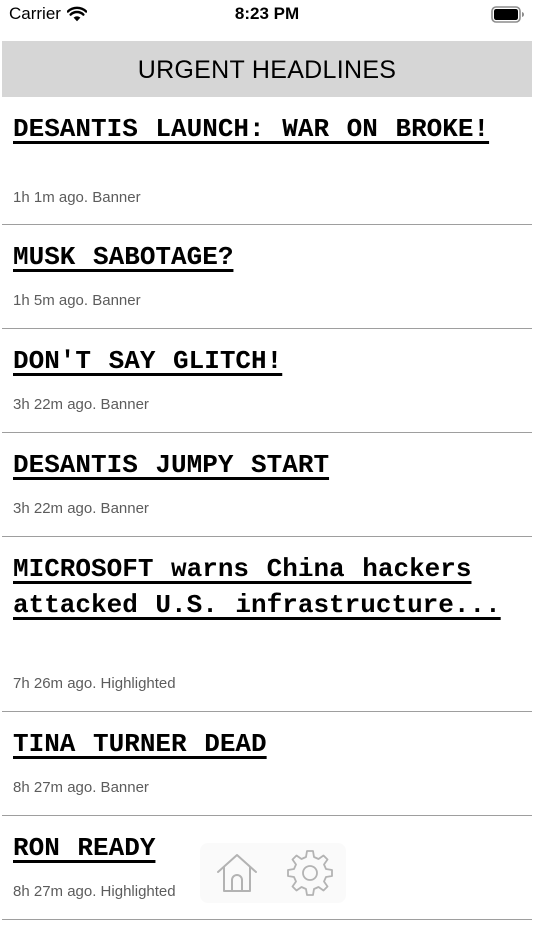  I want to click on status-bar: Carrier 8:23 PM, so click(267, 15).